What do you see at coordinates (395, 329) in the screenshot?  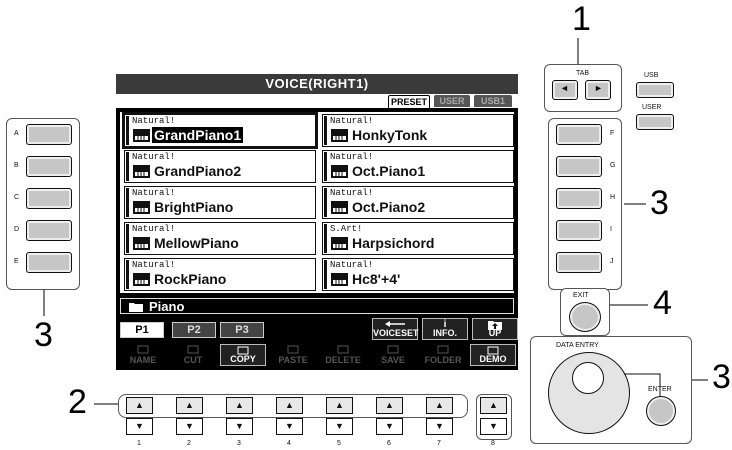 I see `fn-voiceset: VOICESET` at bounding box center [395, 329].